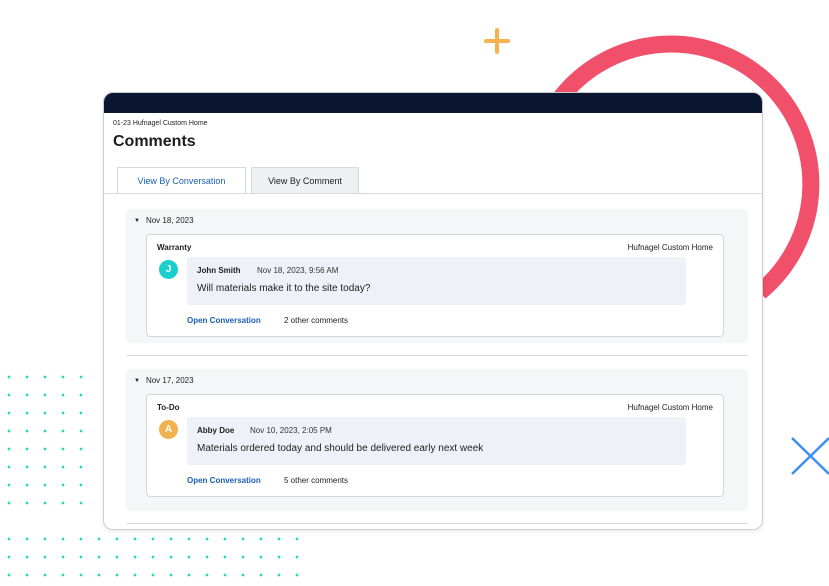  What do you see at coordinates (169, 220) in the screenshot?
I see `date-label: Nov 18, 2023` at bounding box center [169, 220].